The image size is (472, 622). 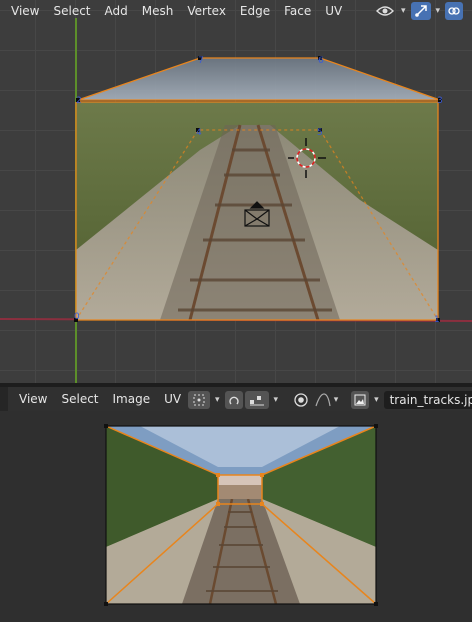 What do you see at coordinates (333, 11) in the screenshot?
I see `menu-uv: UV` at bounding box center [333, 11].